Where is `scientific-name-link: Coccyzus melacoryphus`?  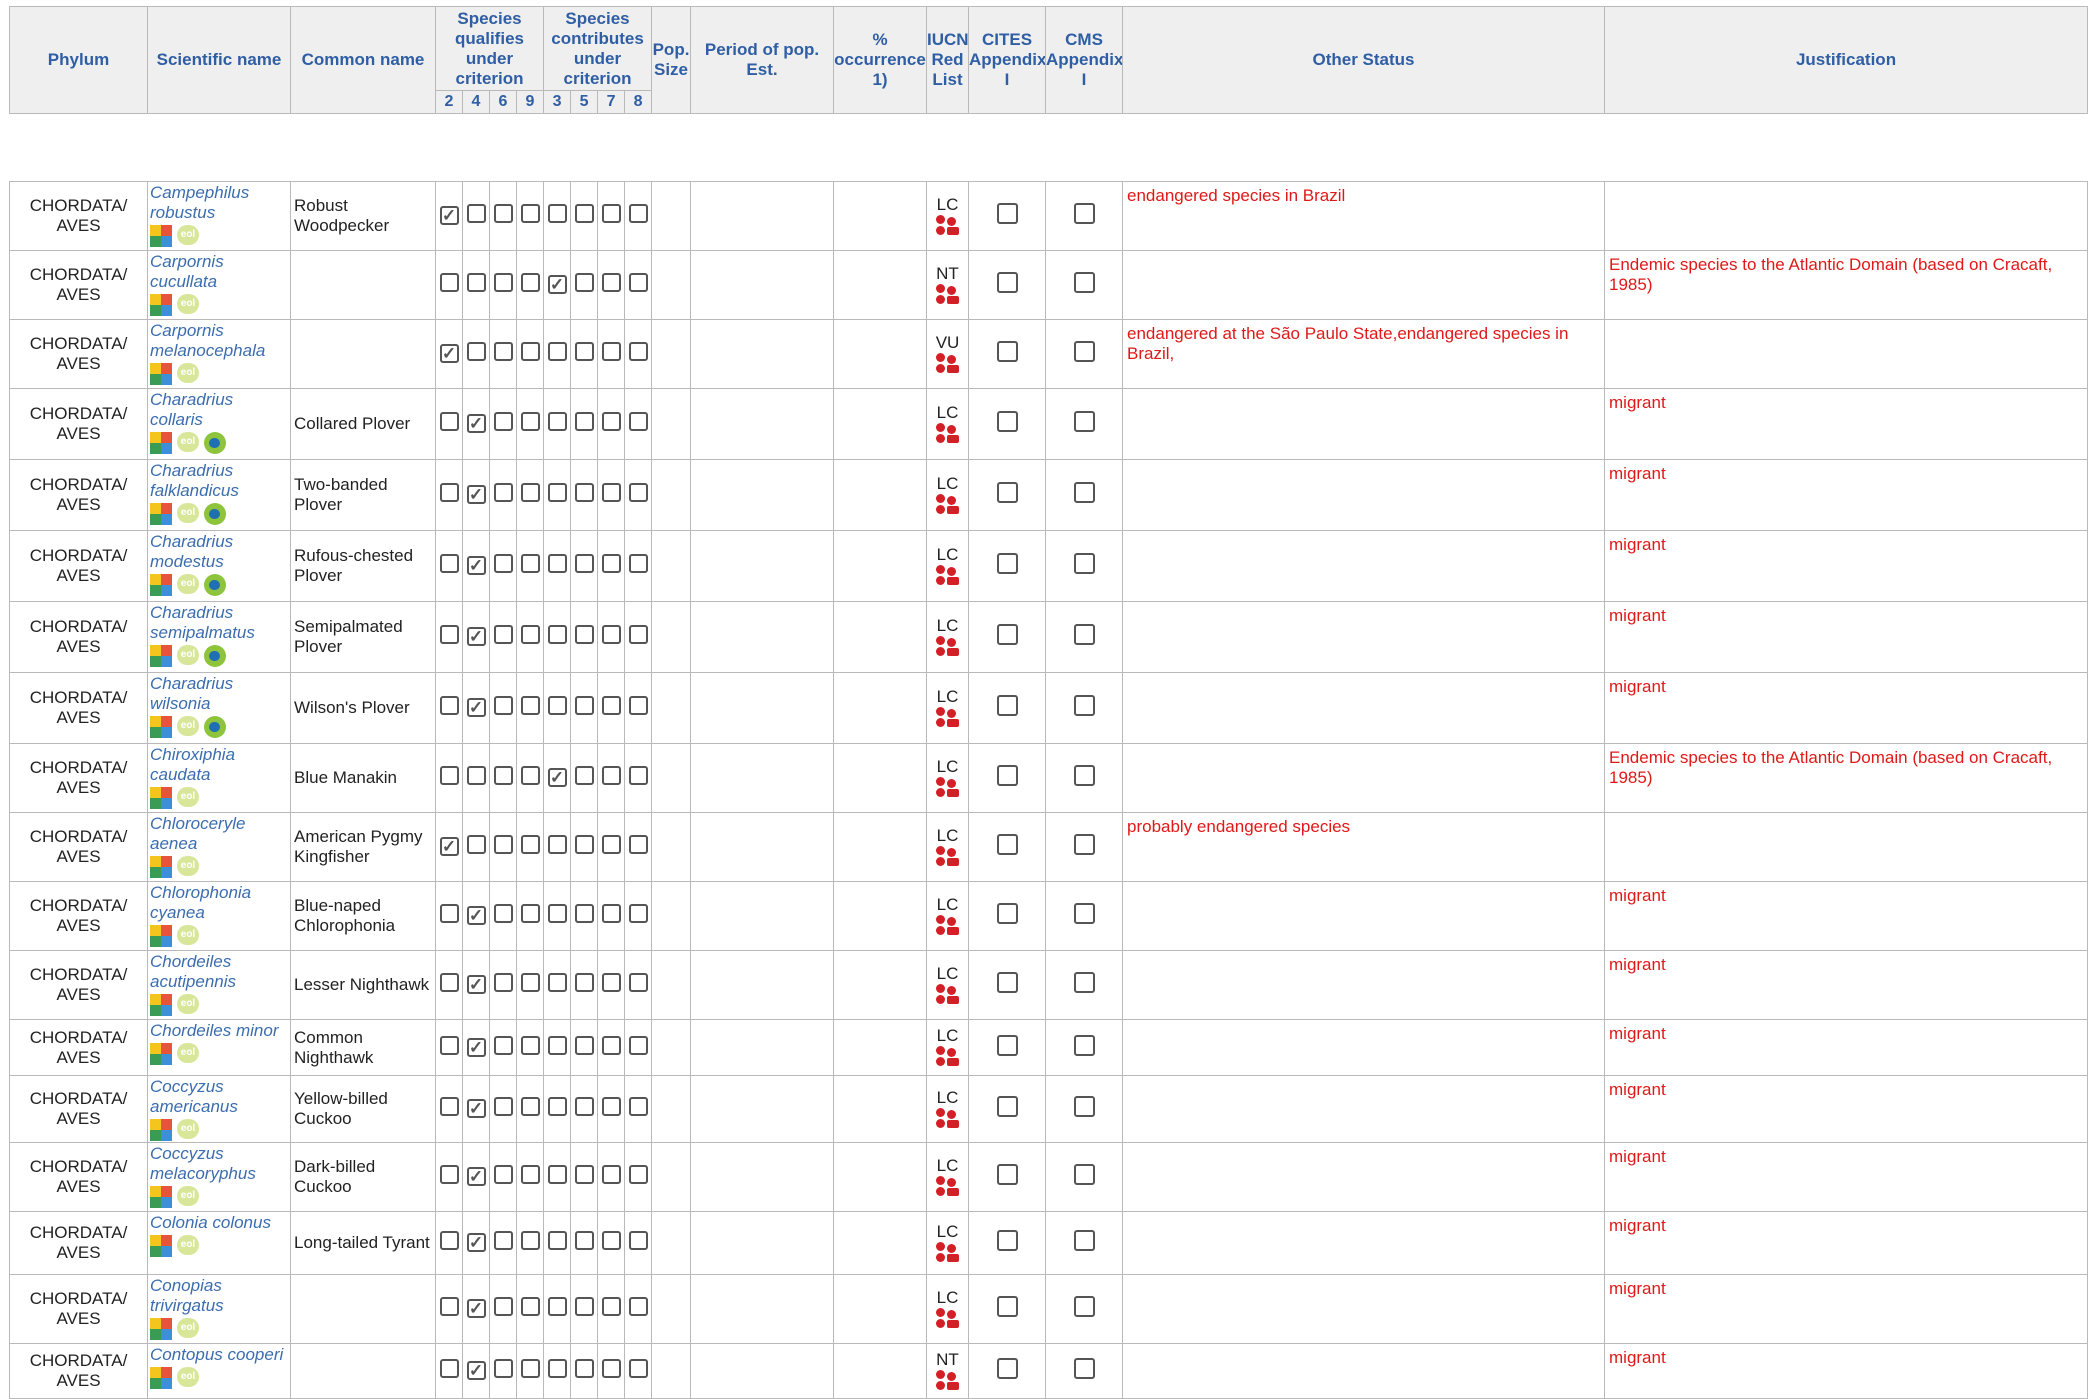 scientific-name-link: Coccyzus melacoryphus is located at coordinates (203, 1163).